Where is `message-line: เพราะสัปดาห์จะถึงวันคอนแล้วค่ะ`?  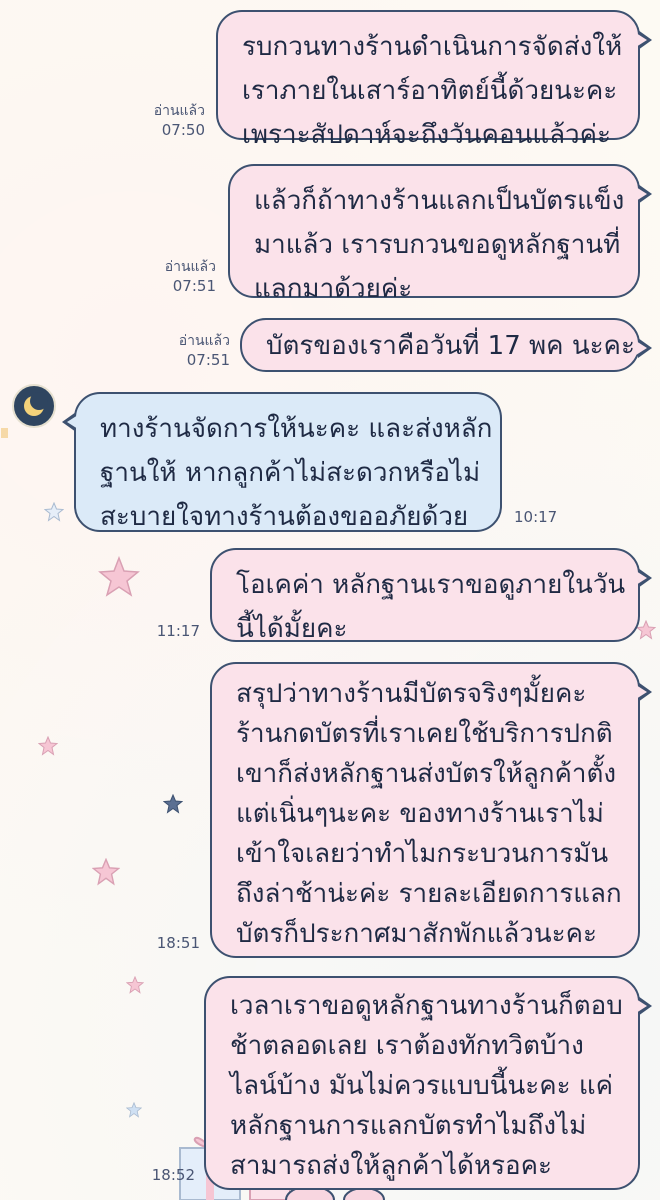
message-line: เพราะสัปดาห์จะถึงวันคอนแล้วค่ะ is located at coordinates (426, 135).